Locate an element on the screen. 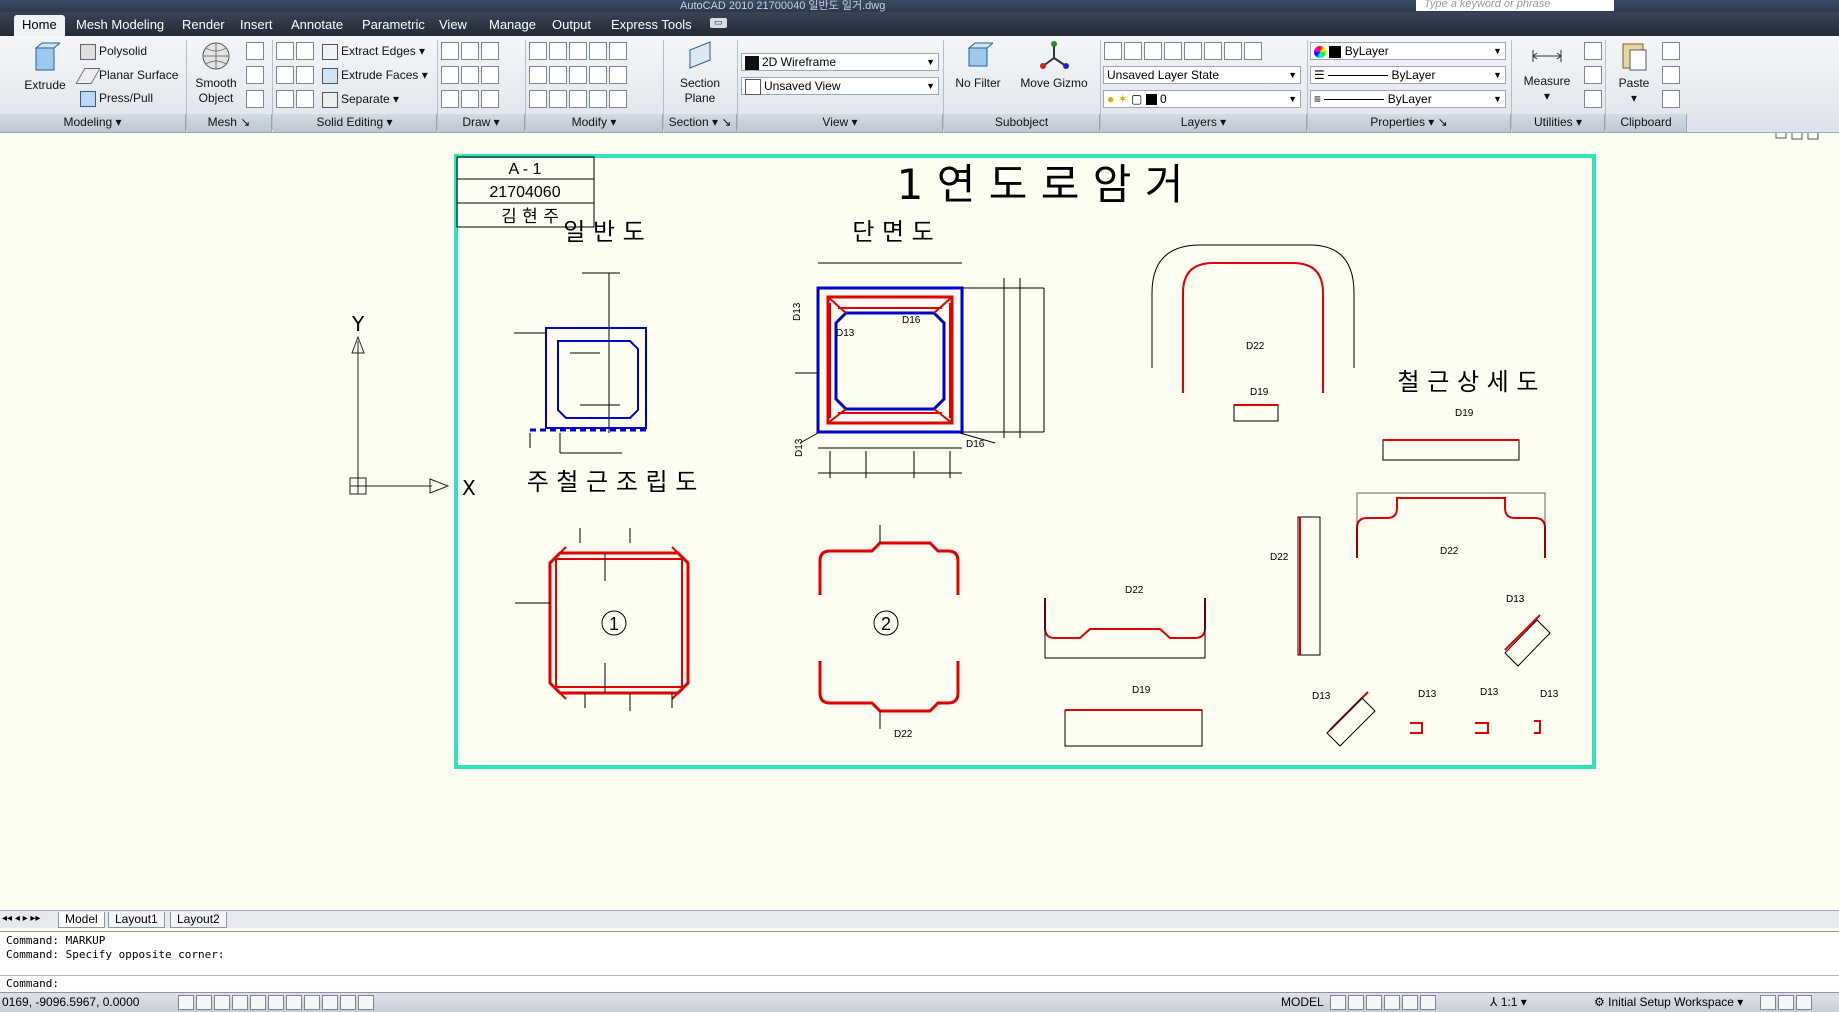 The image size is (1839, 1012). subtract-button is located at coordinates (296, 75).